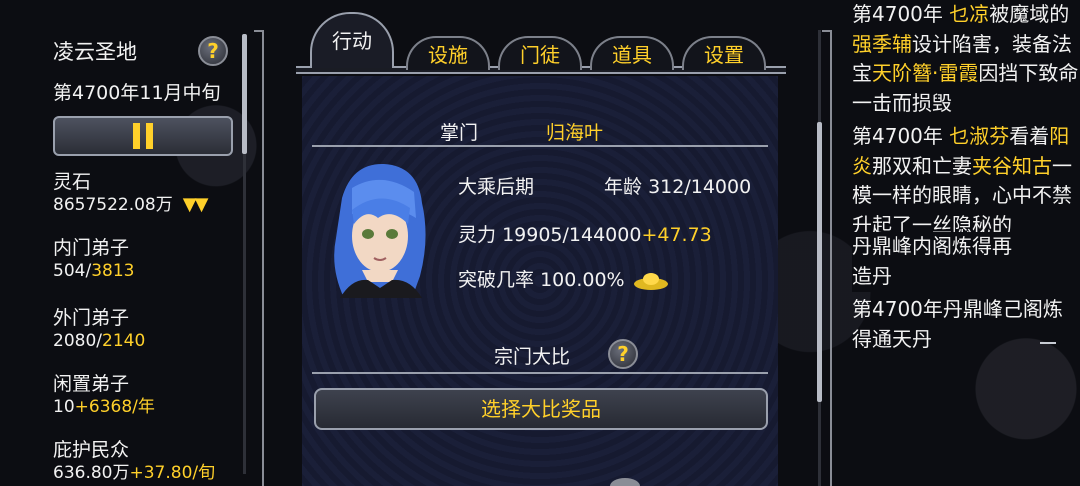 The height and width of the screenshot is (486, 1080). Describe the element at coordinates (459, 133) in the screenshot. I see `master-title: 掌门` at that location.